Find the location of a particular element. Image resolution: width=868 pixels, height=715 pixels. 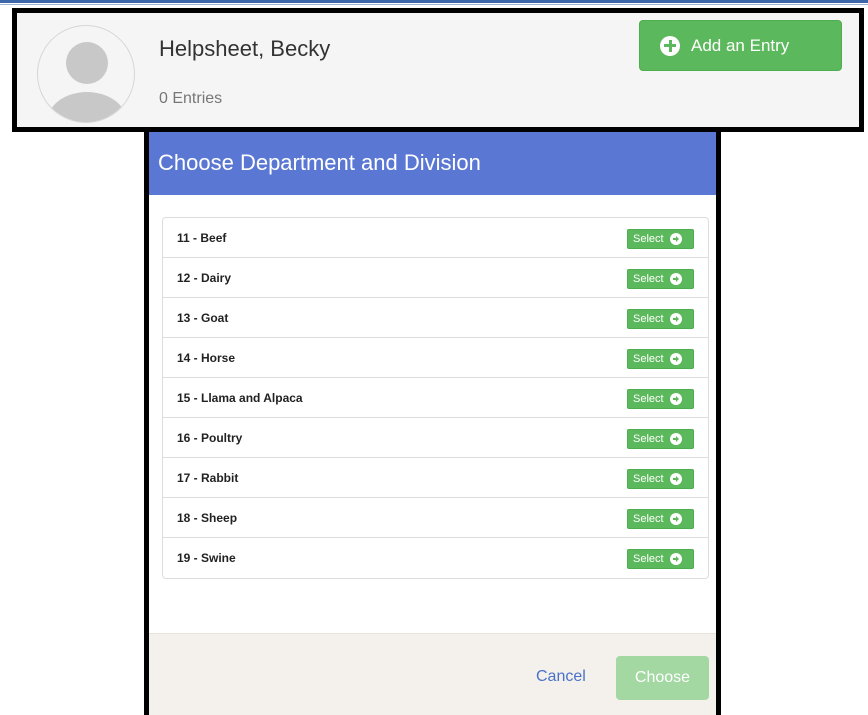

list-item: 15 - Llama and Alpaca Select is located at coordinates (435, 398).